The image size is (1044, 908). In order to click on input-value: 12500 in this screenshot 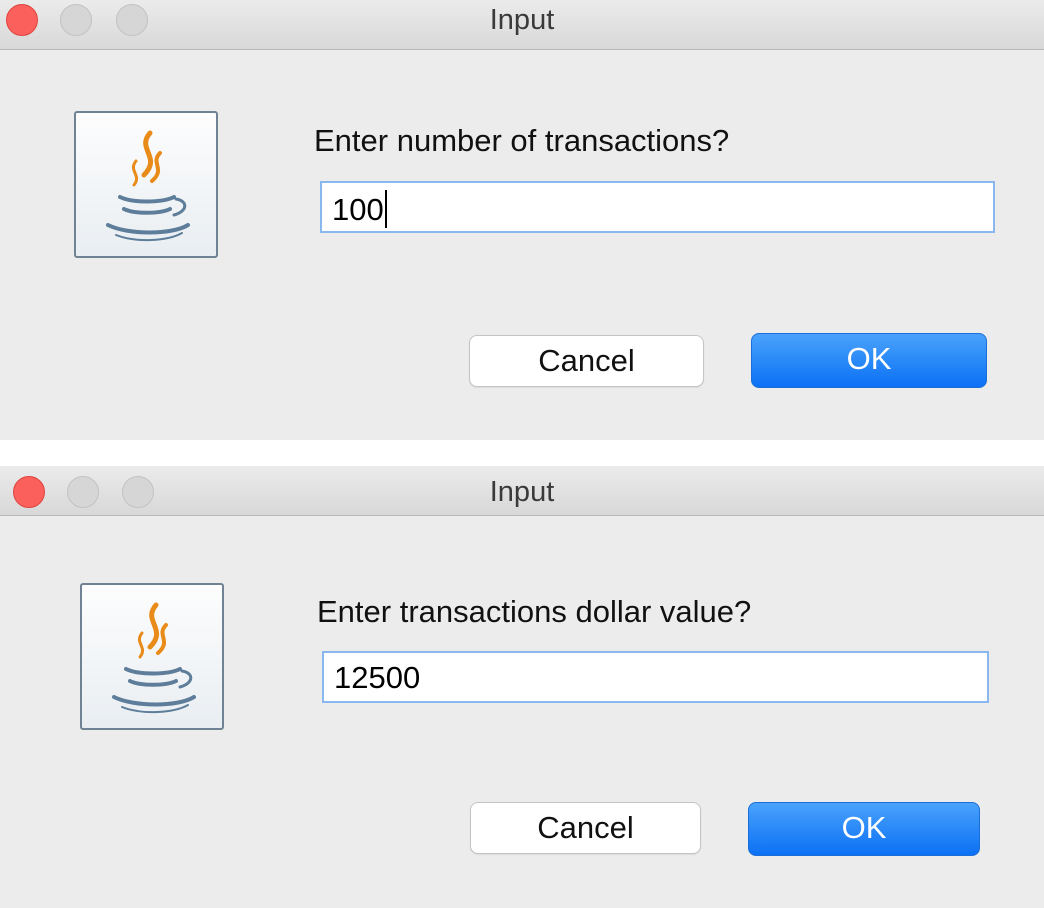, I will do `click(377, 677)`.